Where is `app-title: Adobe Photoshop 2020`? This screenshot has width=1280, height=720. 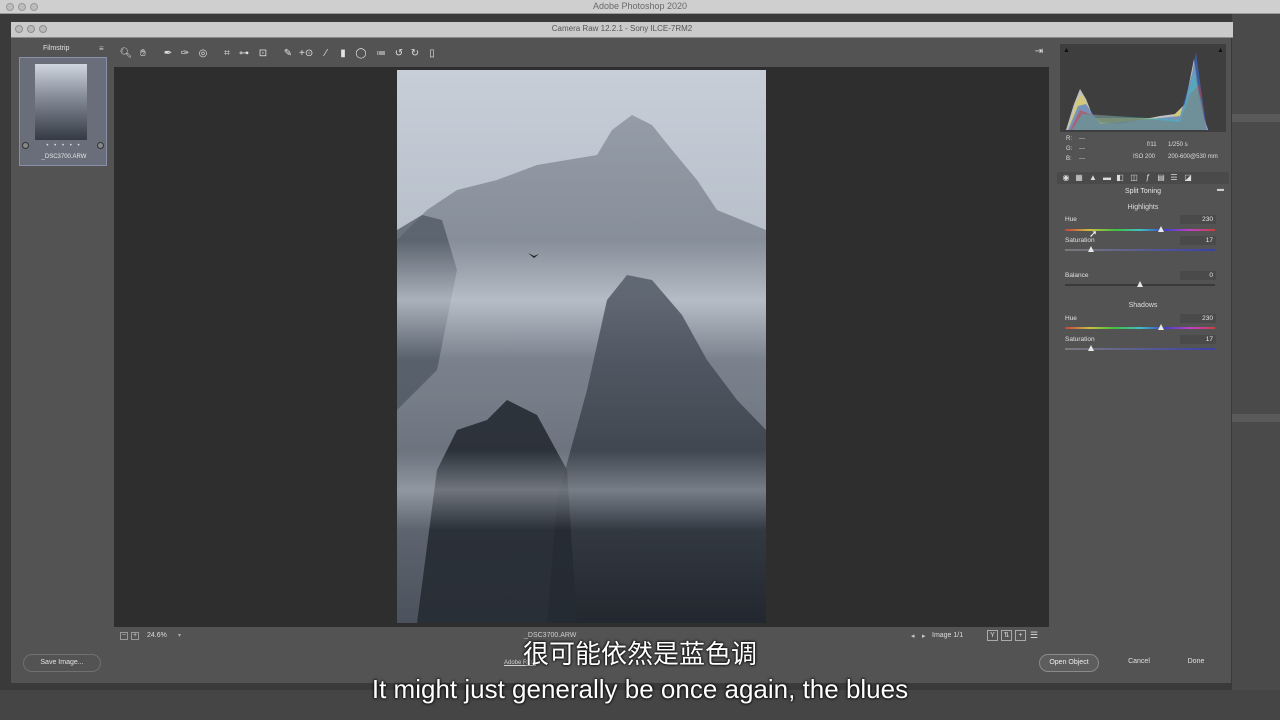
app-title: Adobe Photoshop 2020 is located at coordinates (640, 6).